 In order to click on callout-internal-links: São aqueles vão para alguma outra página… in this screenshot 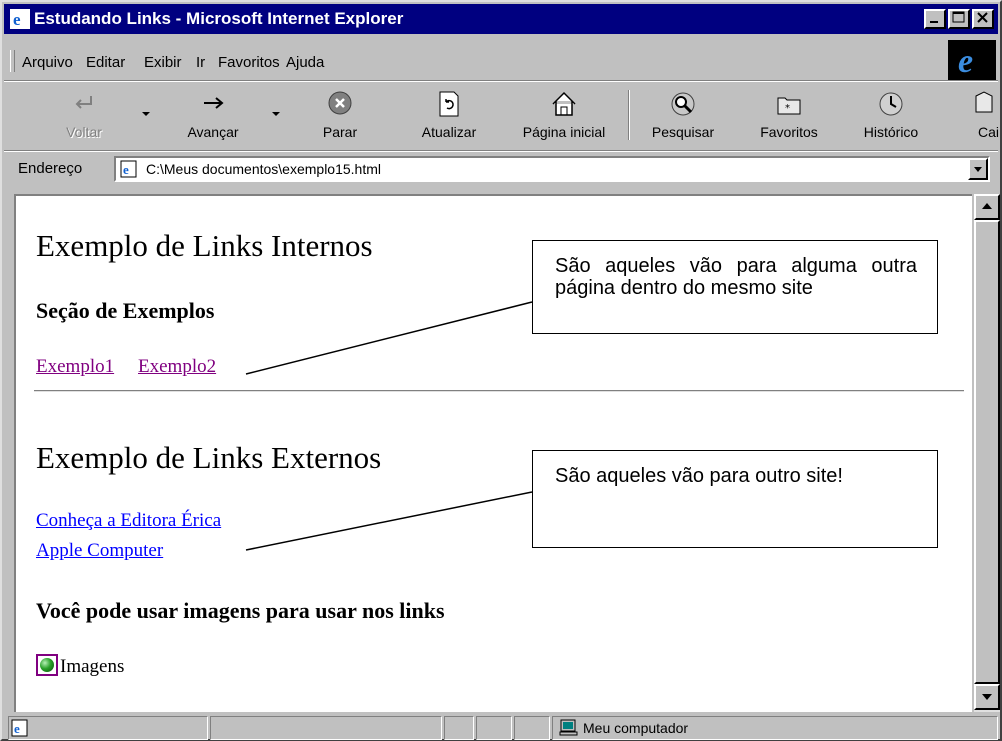, I will do `click(735, 287)`.